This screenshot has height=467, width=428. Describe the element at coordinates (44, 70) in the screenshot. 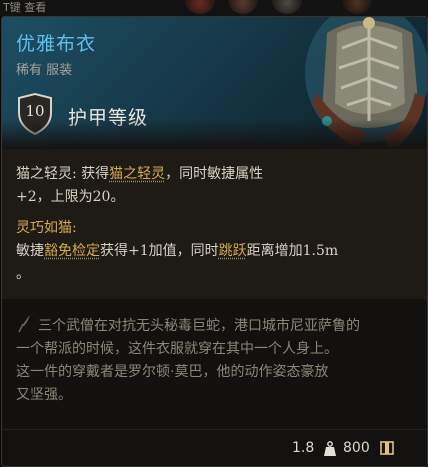

I see `item-rarity-type: 稀有 服装` at that location.